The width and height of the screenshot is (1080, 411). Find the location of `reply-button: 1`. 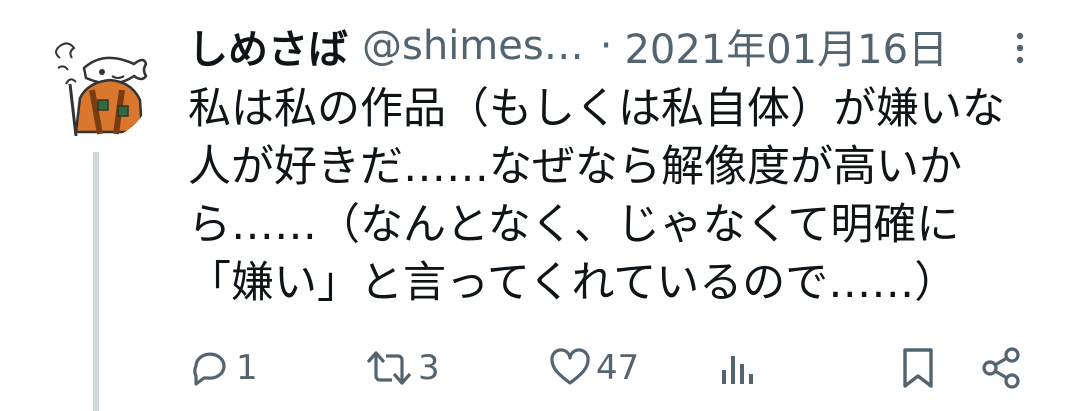

reply-button: 1 is located at coordinates (223, 368).